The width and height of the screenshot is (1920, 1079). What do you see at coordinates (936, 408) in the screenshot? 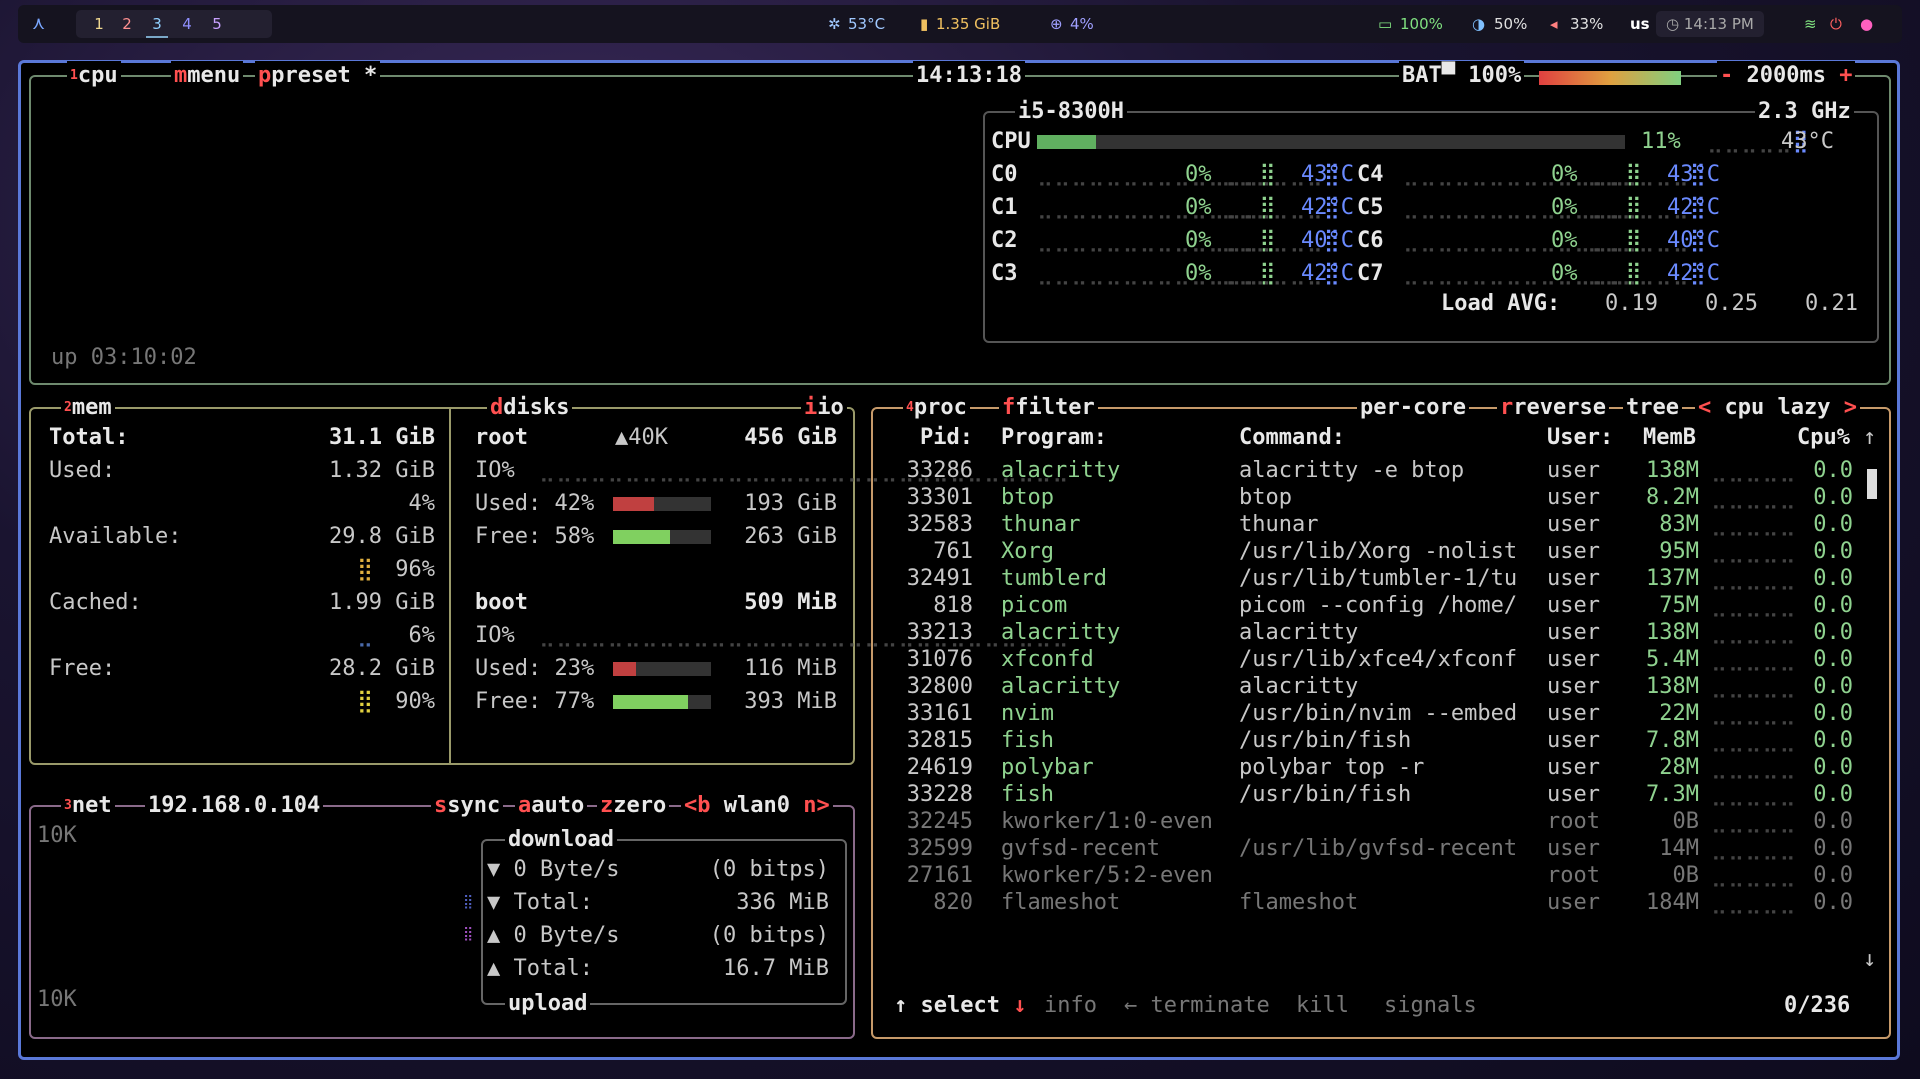
I see `proc-panel-title: 4proc` at bounding box center [936, 408].